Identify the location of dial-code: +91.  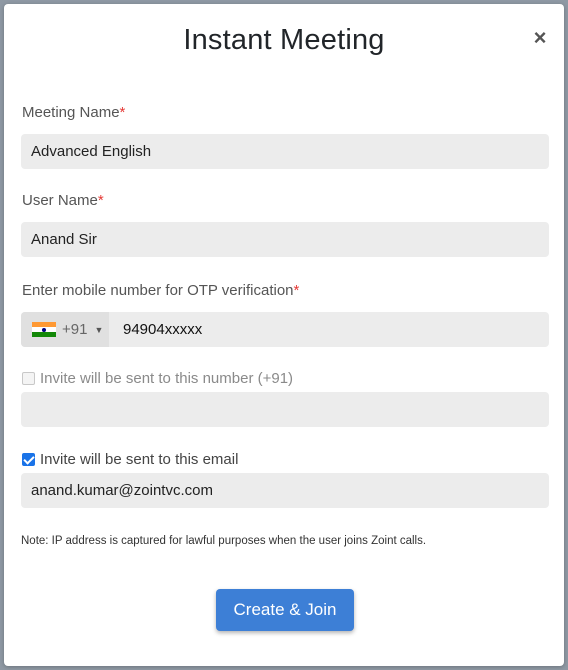
(75, 329).